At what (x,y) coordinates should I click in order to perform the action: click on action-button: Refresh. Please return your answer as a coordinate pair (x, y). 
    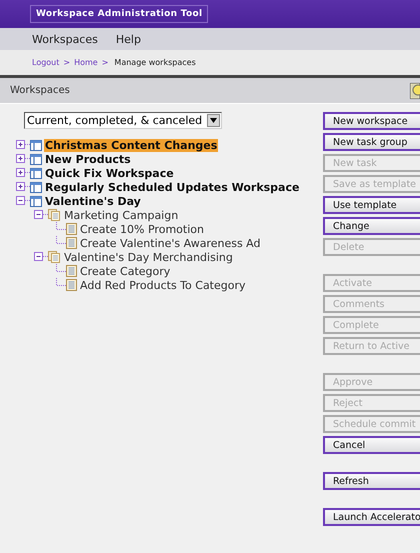
    Looking at the image, I should click on (371, 481).